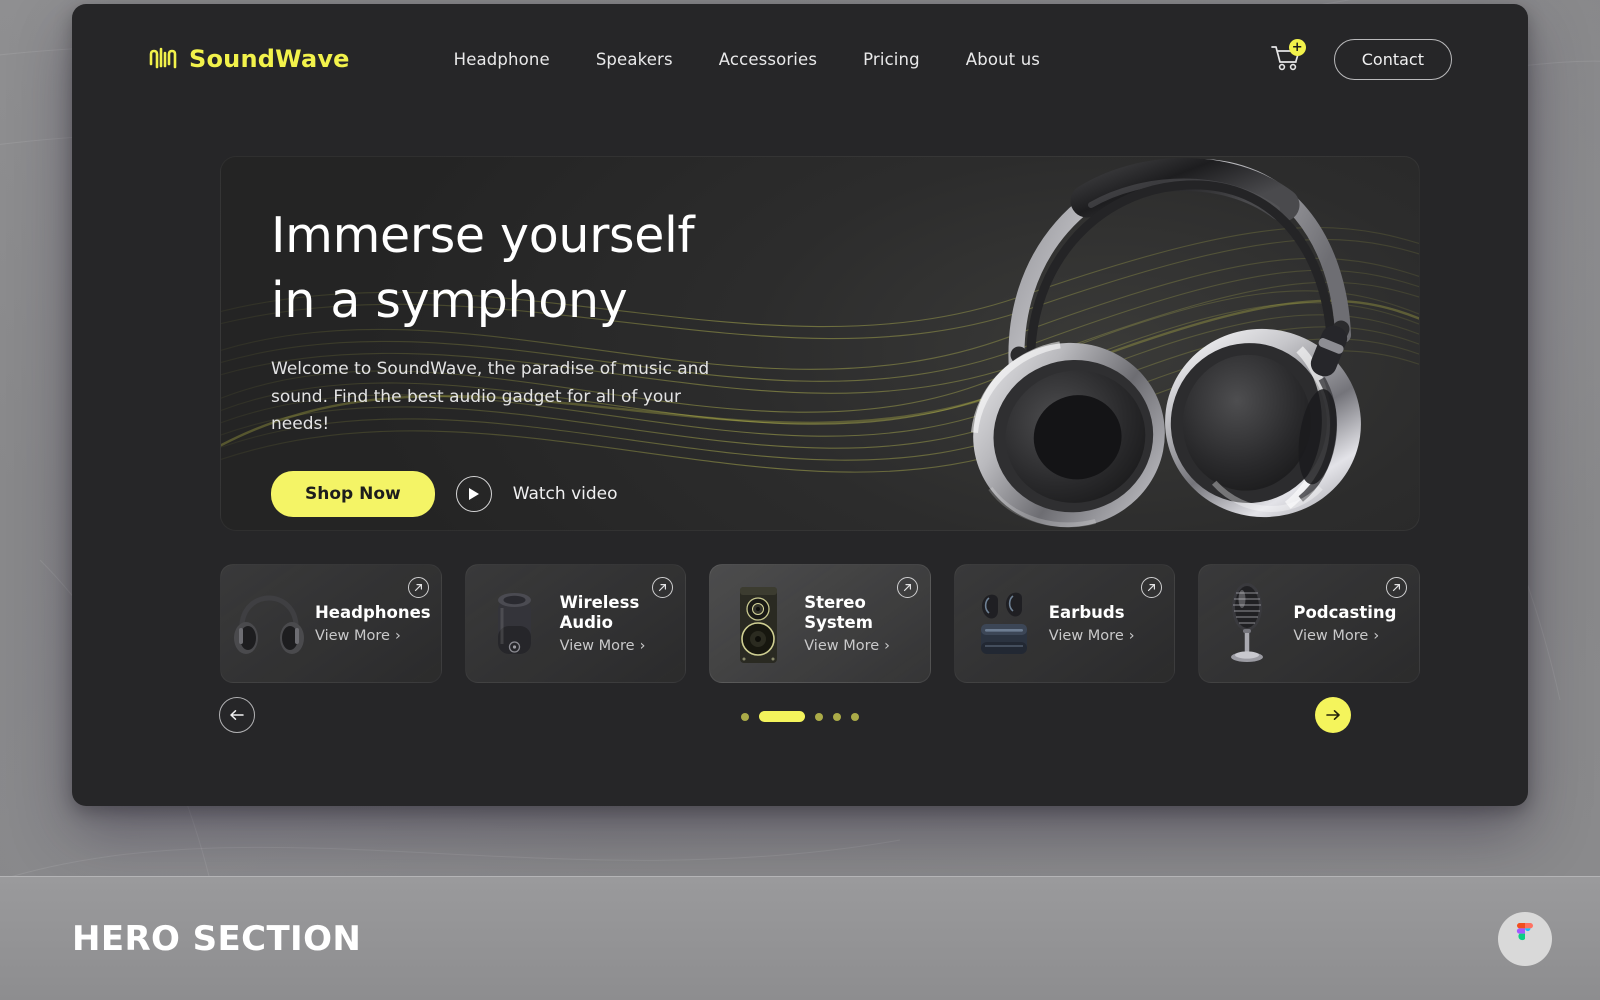  I want to click on watch-video-label: Watch video, so click(565, 494).